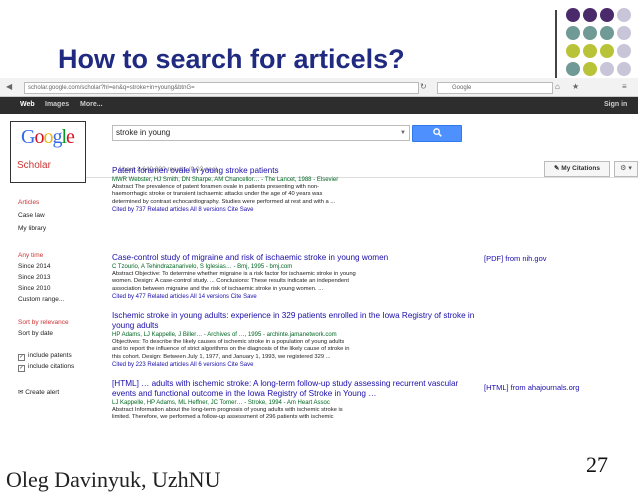 The width and height of the screenshot is (638, 493). Describe the element at coordinates (113, 479) in the screenshot. I see `footer-author: Oleg Davinyuk, UzhNU` at that location.